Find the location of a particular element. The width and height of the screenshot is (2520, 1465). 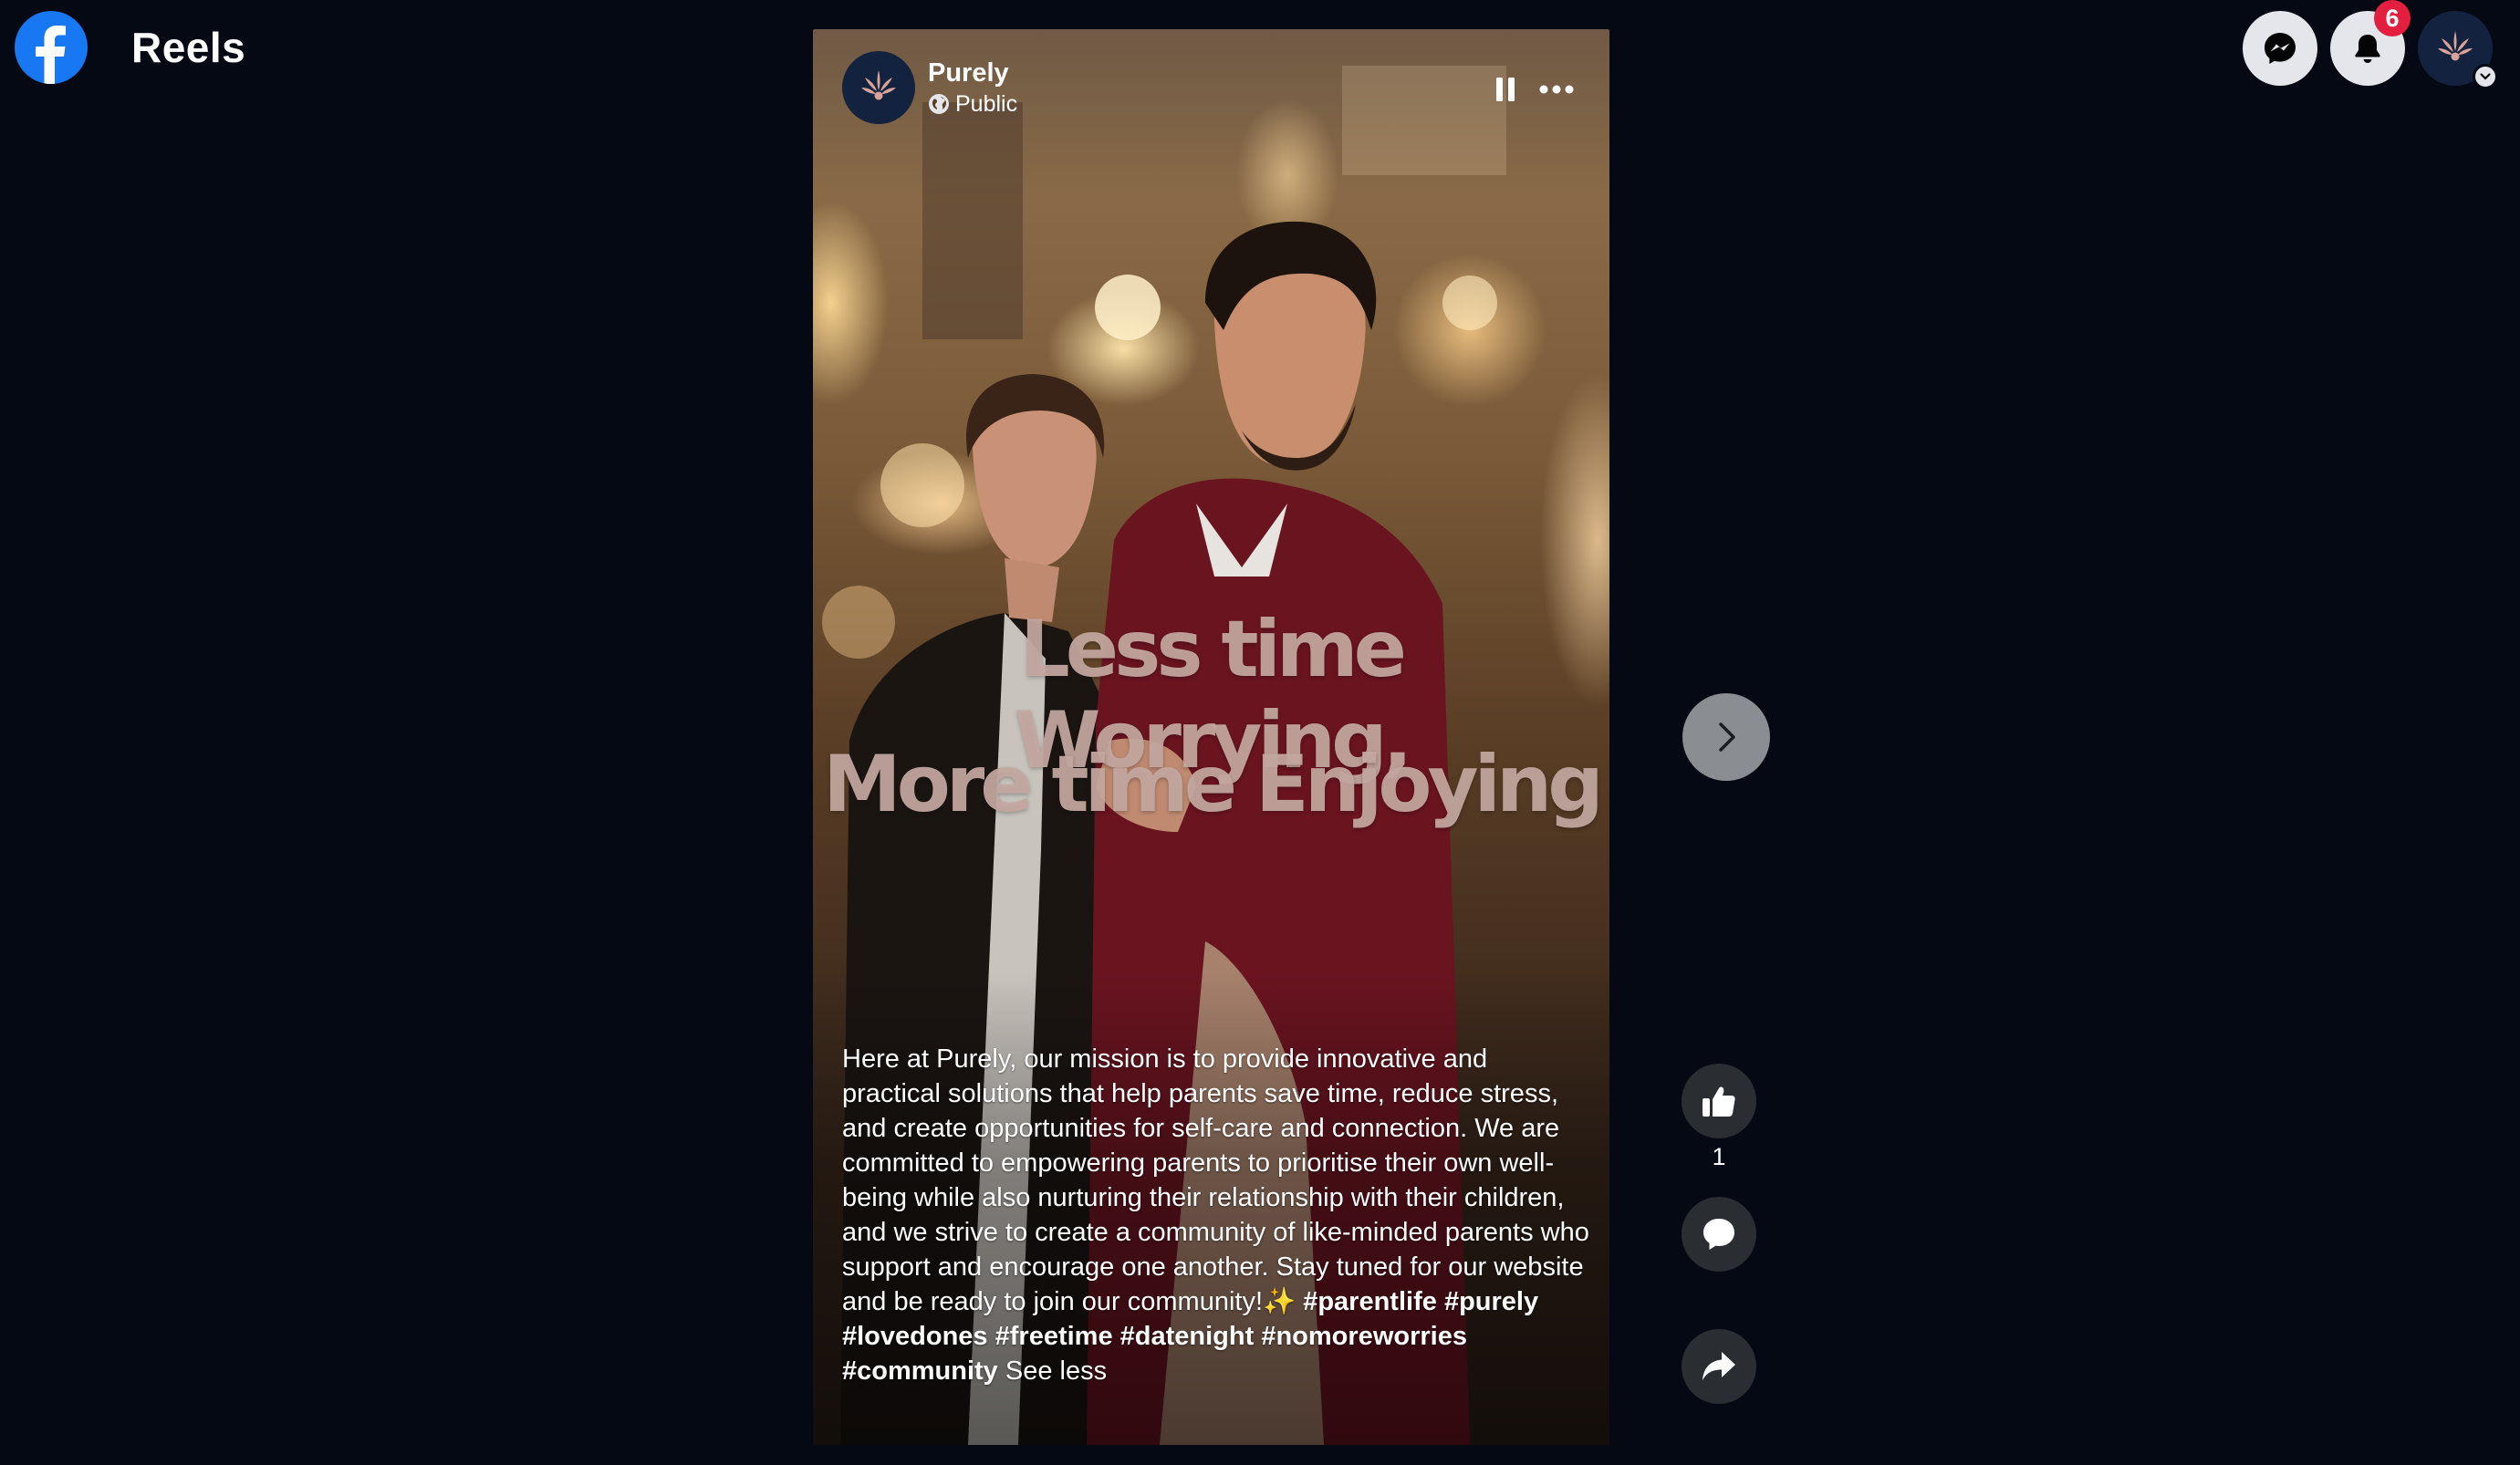

like-button is located at coordinates (1719, 1101).